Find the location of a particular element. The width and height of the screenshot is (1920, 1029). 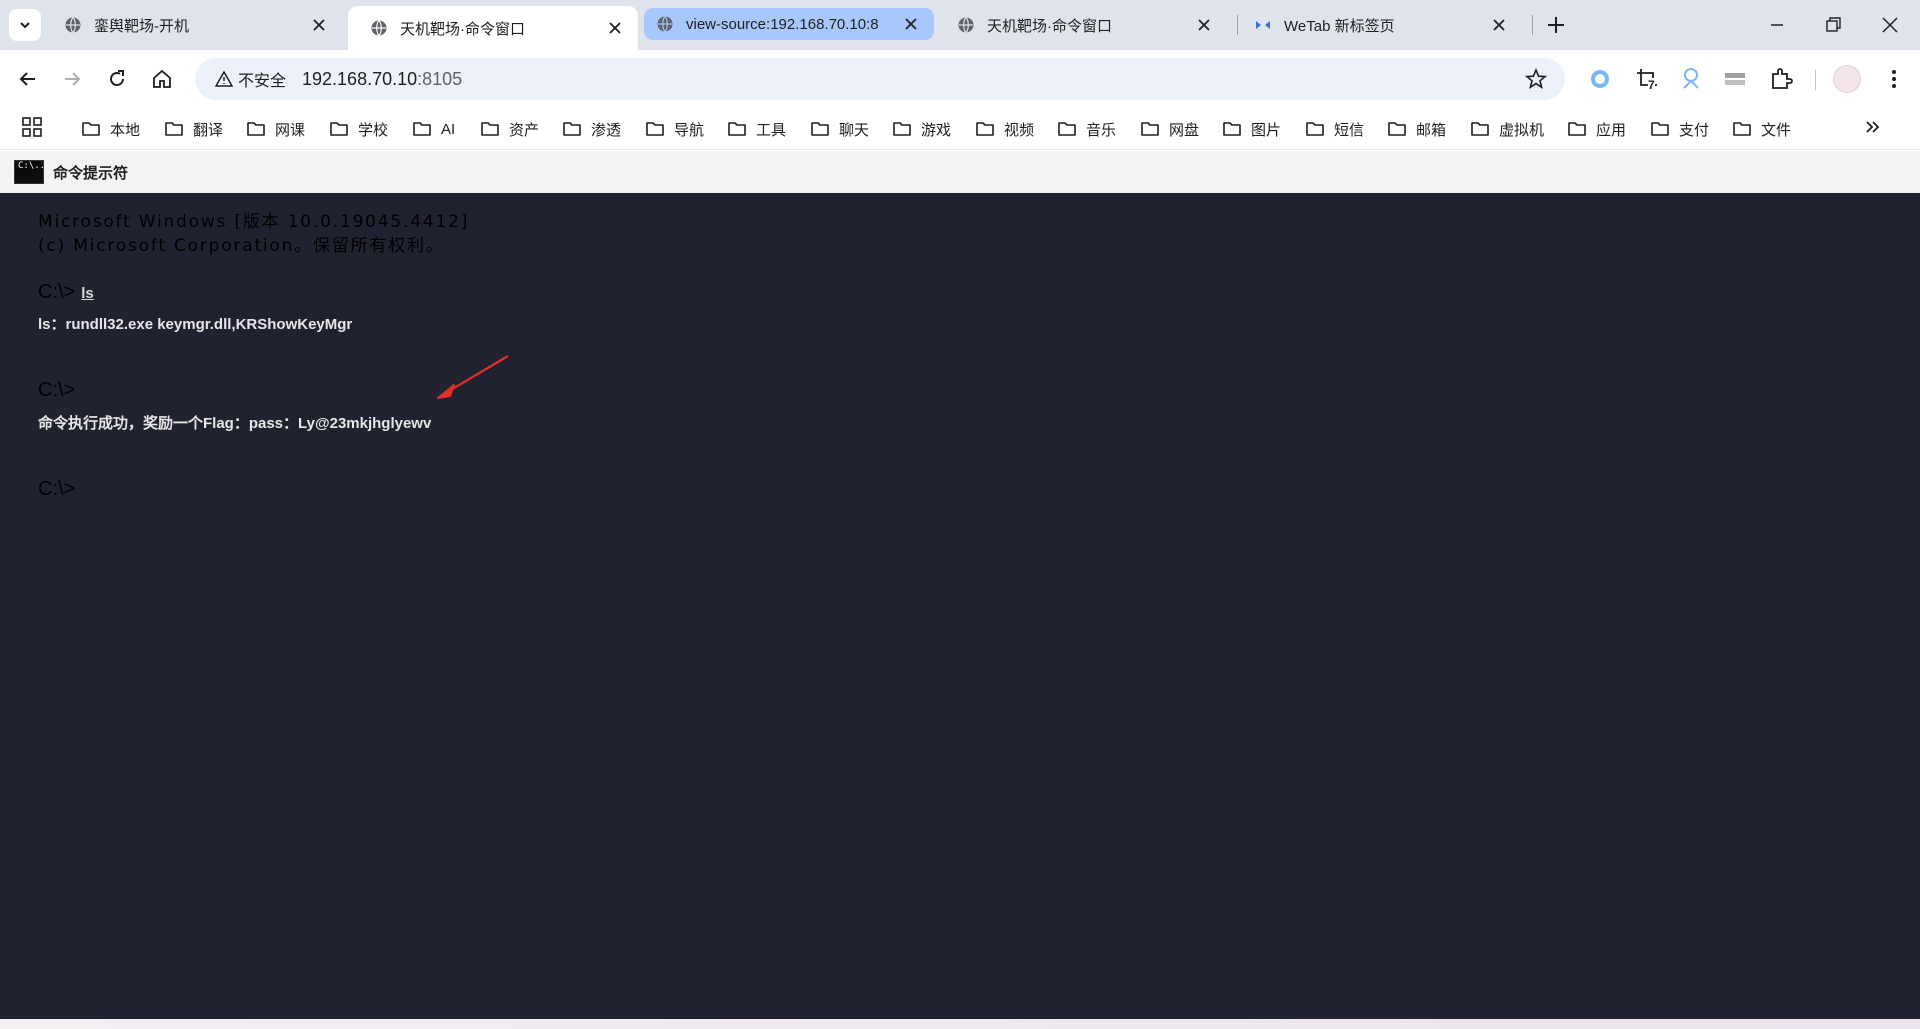

toolbar-divider is located at coordinates (1815, 80).